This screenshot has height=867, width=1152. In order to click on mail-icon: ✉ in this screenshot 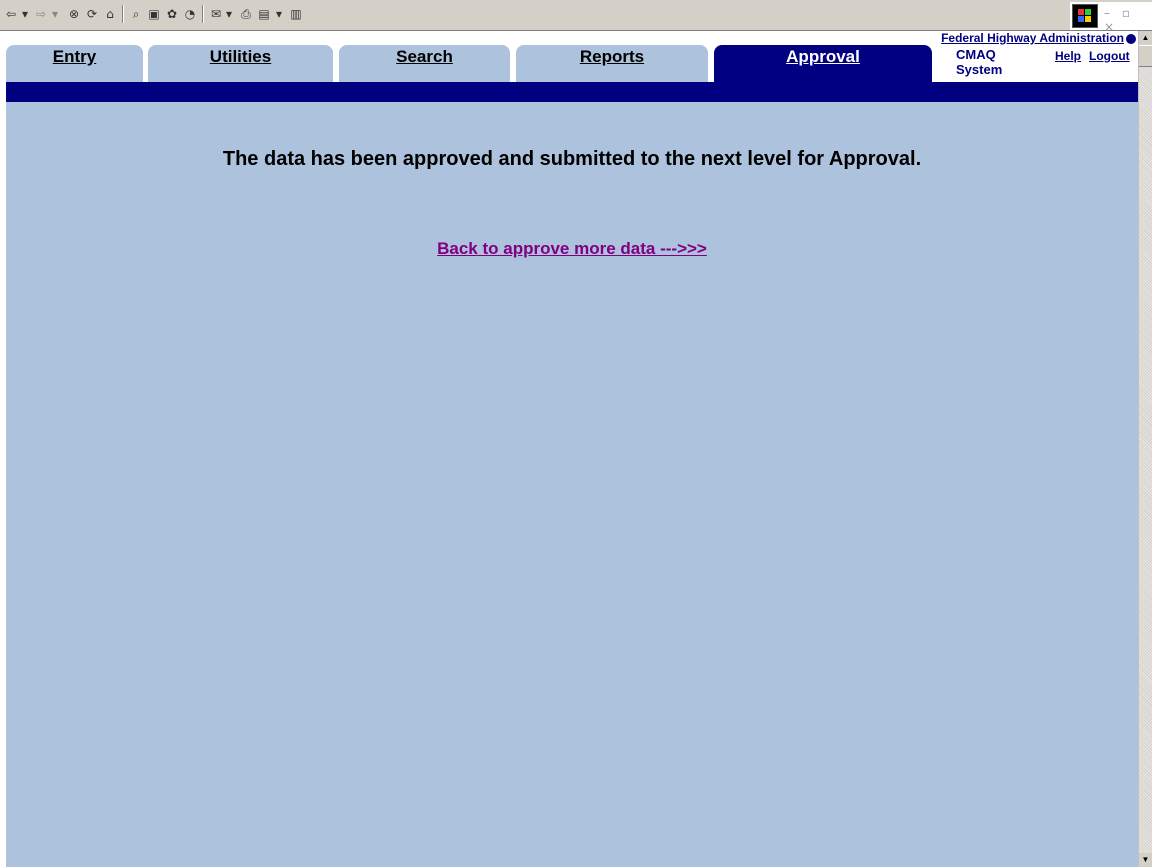, I will do `click(216, 14)`.